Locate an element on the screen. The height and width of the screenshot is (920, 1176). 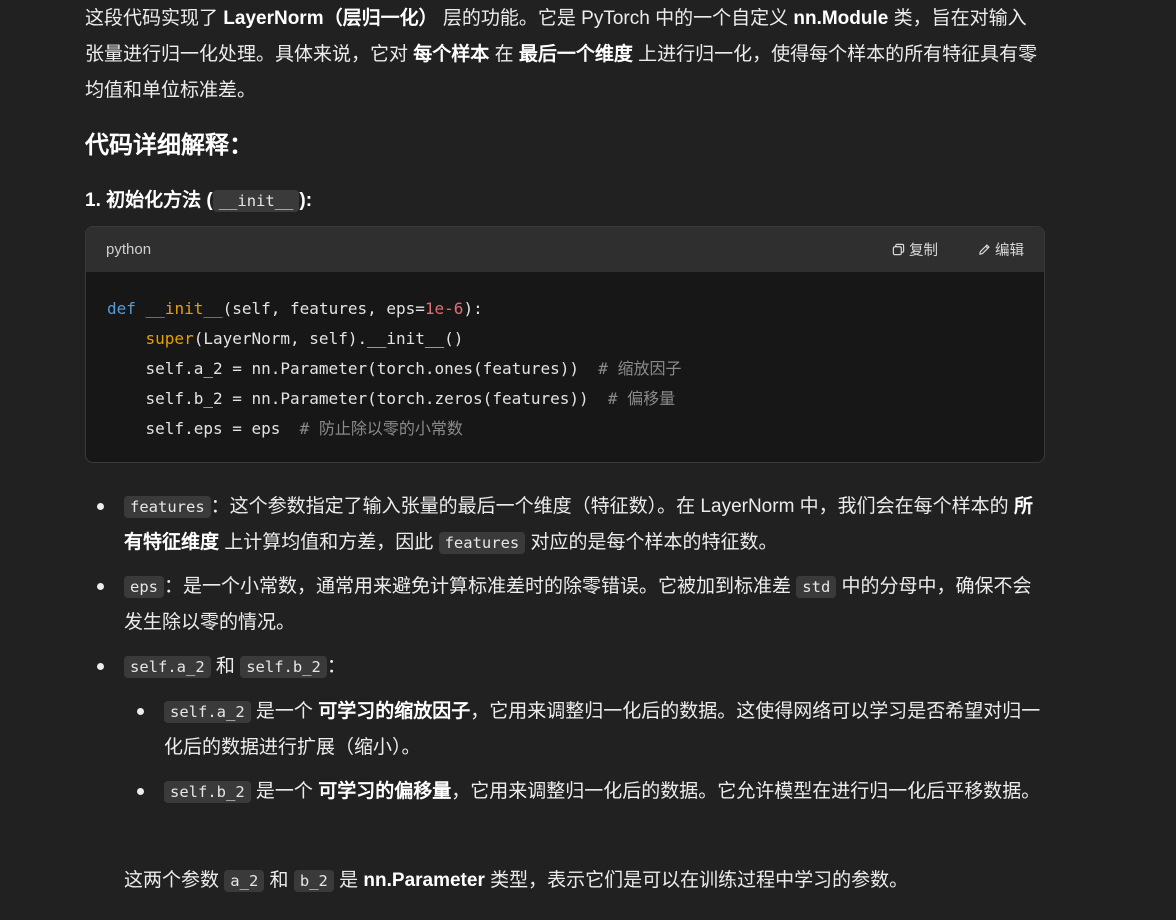
inline-code: eps is located at coordinates (144, 587).